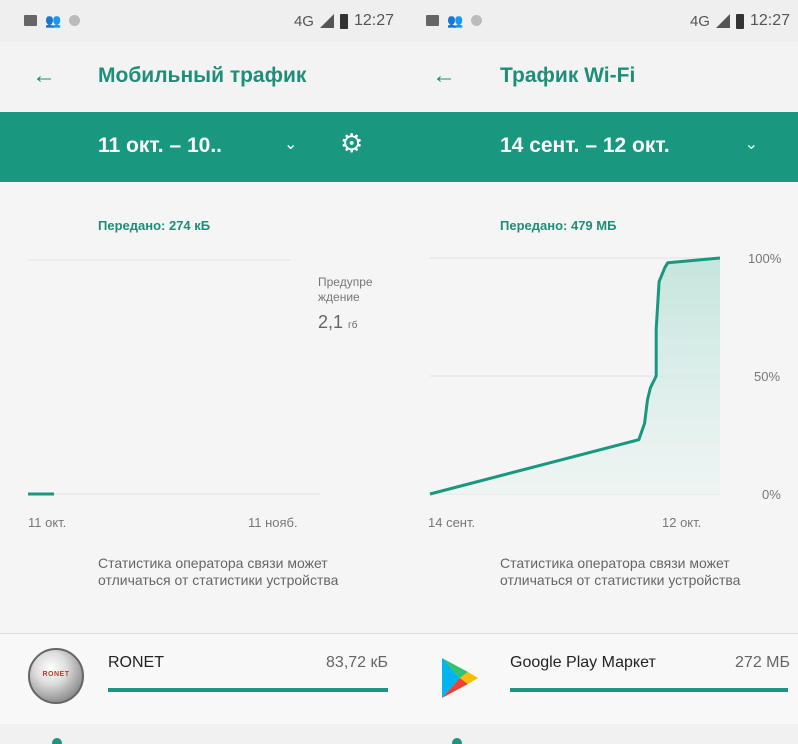 This screenshot has height=744, width=798. I want to click on wifi-data-chart, so click(575, 376).